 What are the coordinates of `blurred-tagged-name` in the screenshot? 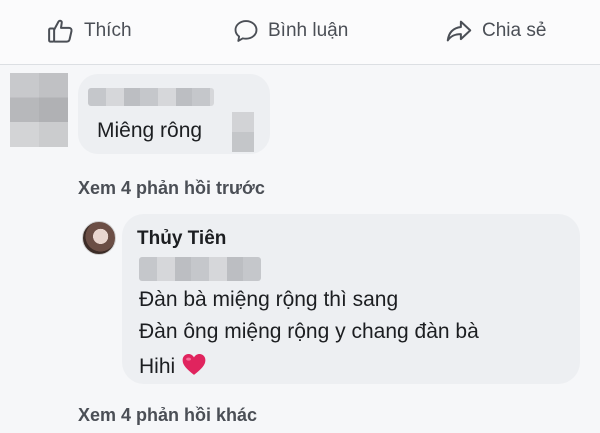 It's located at (200, 269).